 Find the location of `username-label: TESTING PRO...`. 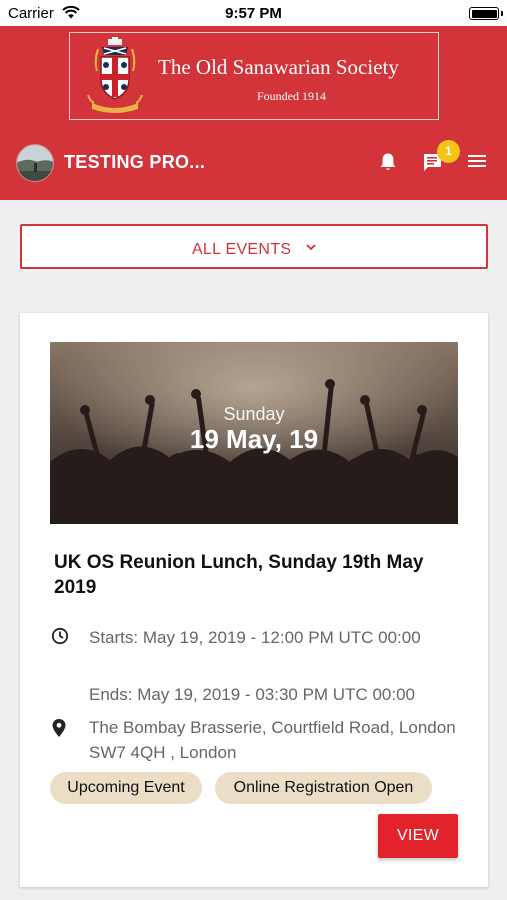

username-label: TESTING PRO... is located at coordinates (134, 162).